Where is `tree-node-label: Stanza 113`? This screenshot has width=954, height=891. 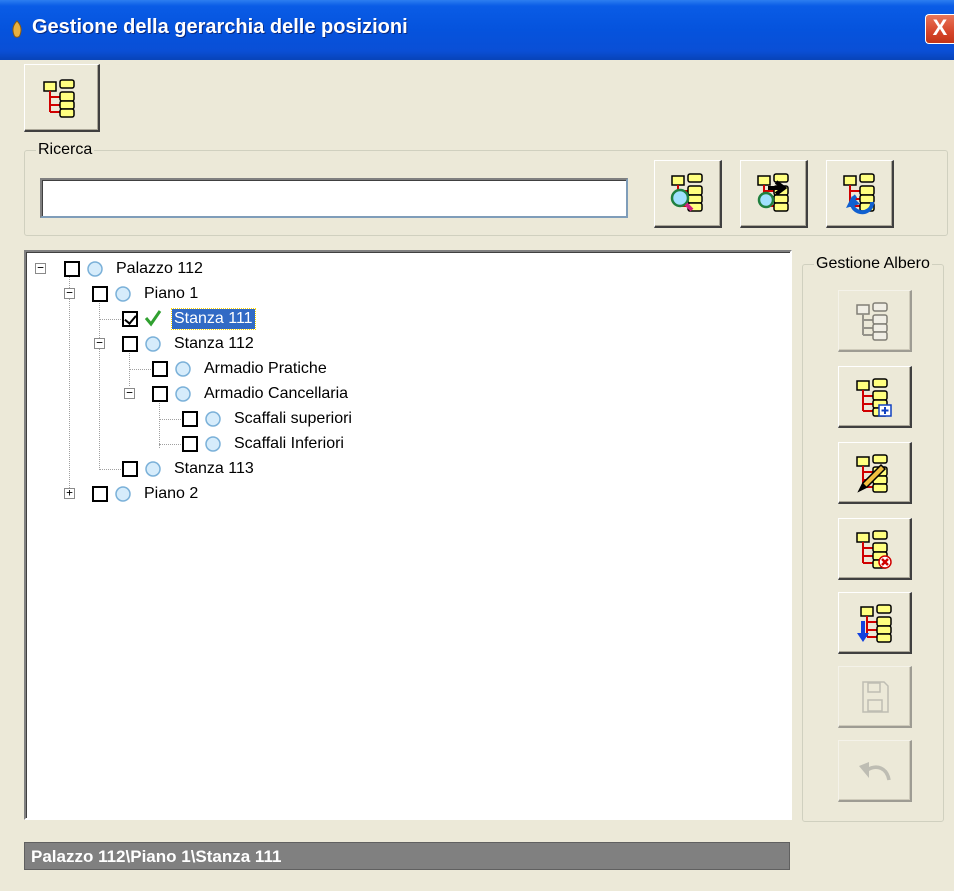 tree-node-label: Stanza 113 is located at coordinates (214, 468).